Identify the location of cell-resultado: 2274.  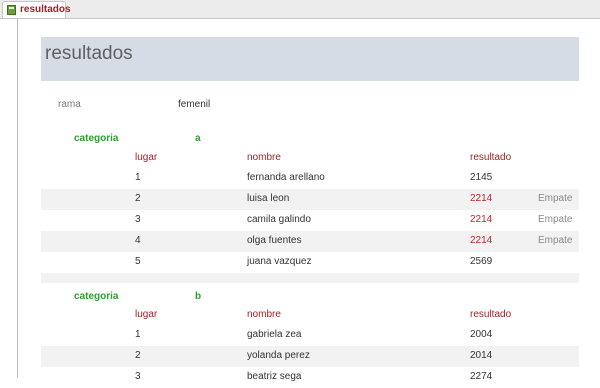
(481, 376).